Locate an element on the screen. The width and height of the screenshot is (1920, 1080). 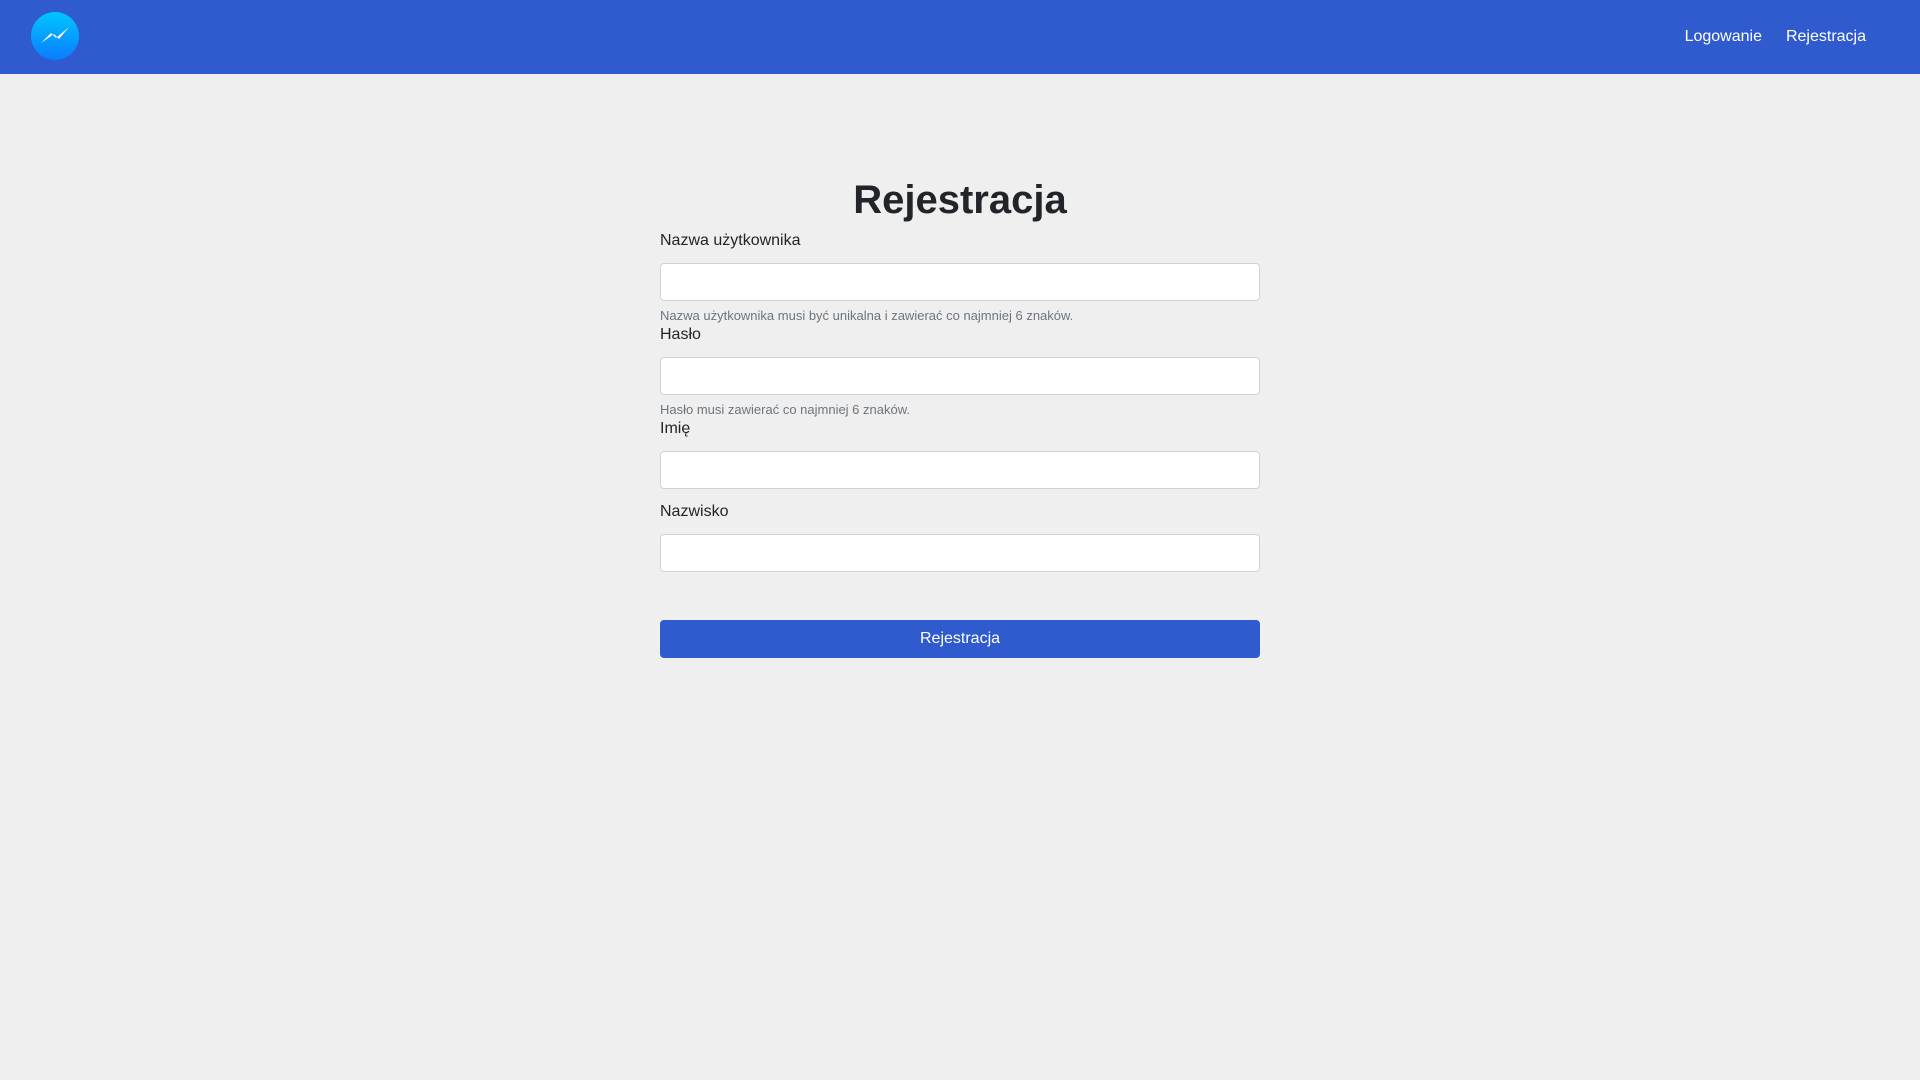
page-title: Rejestracja is located at coordinates (960, 200).